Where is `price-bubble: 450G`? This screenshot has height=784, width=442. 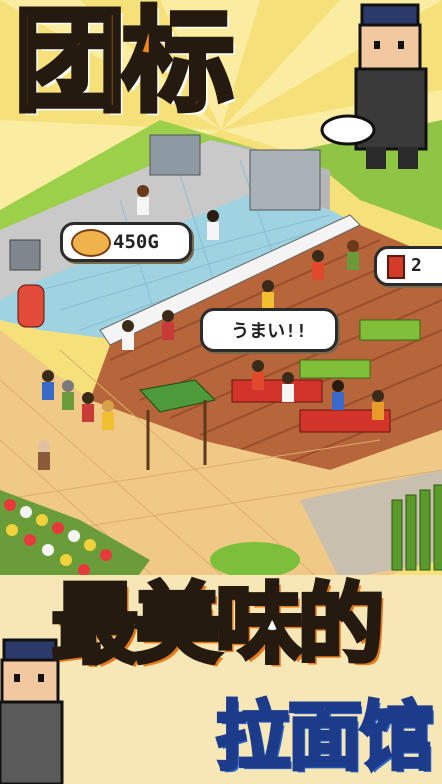 price-bubble: 450G is located at coordinates (126, 242).